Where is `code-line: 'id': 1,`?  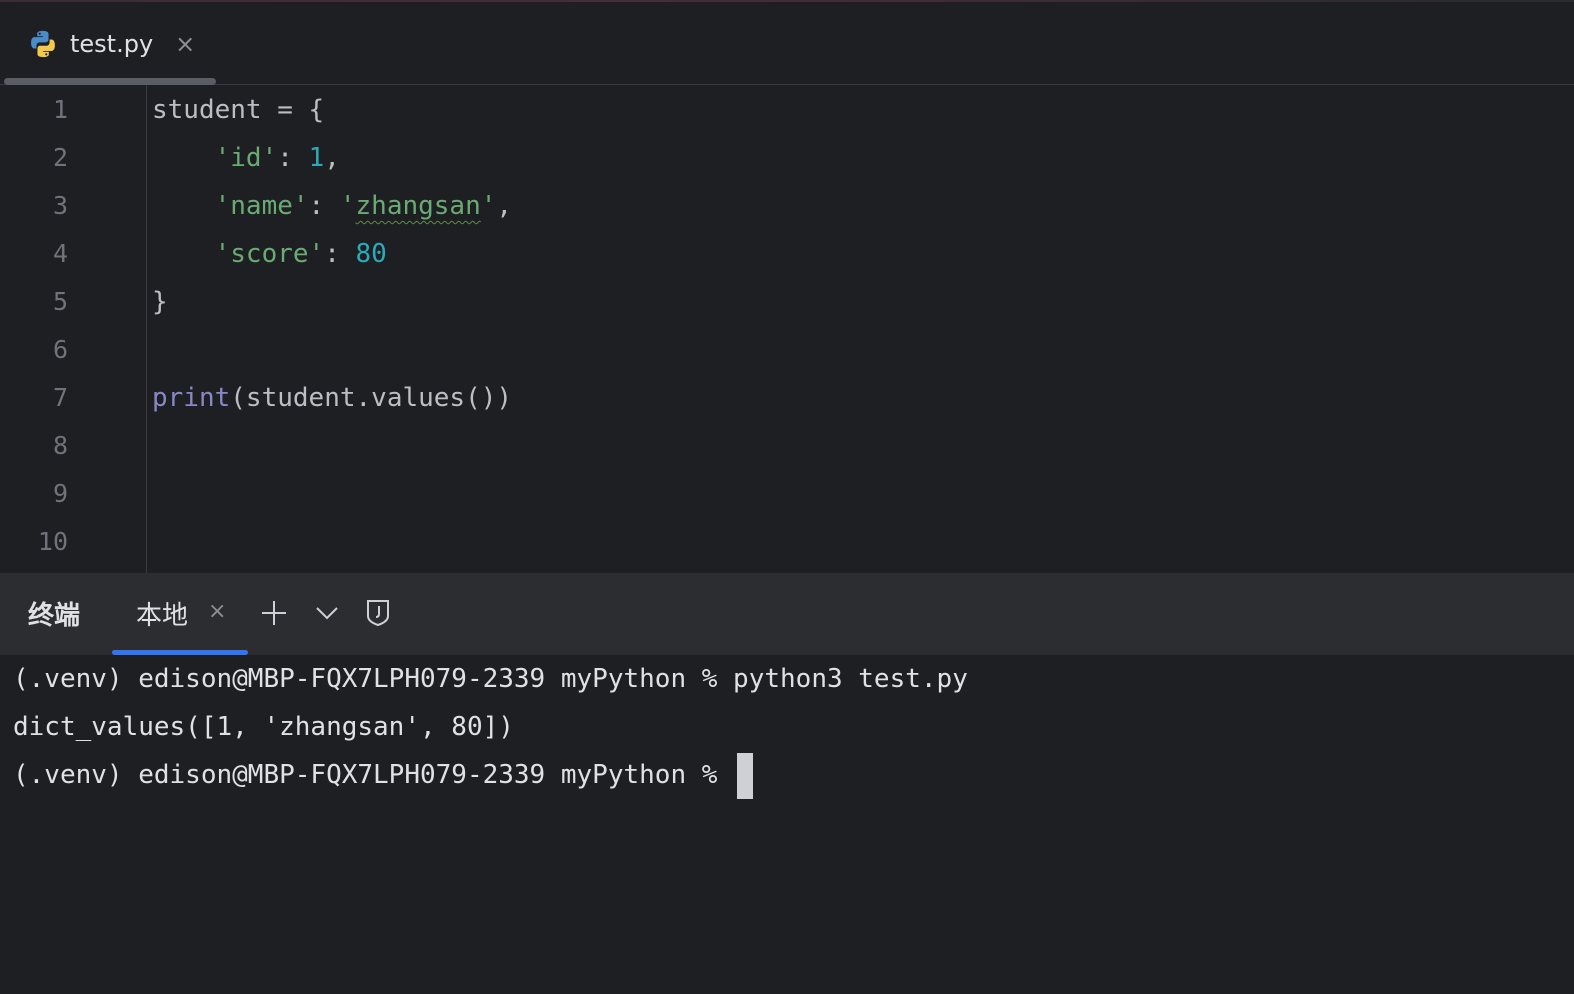
code-line: 'id': 1, is located at coordinates (246, 158).